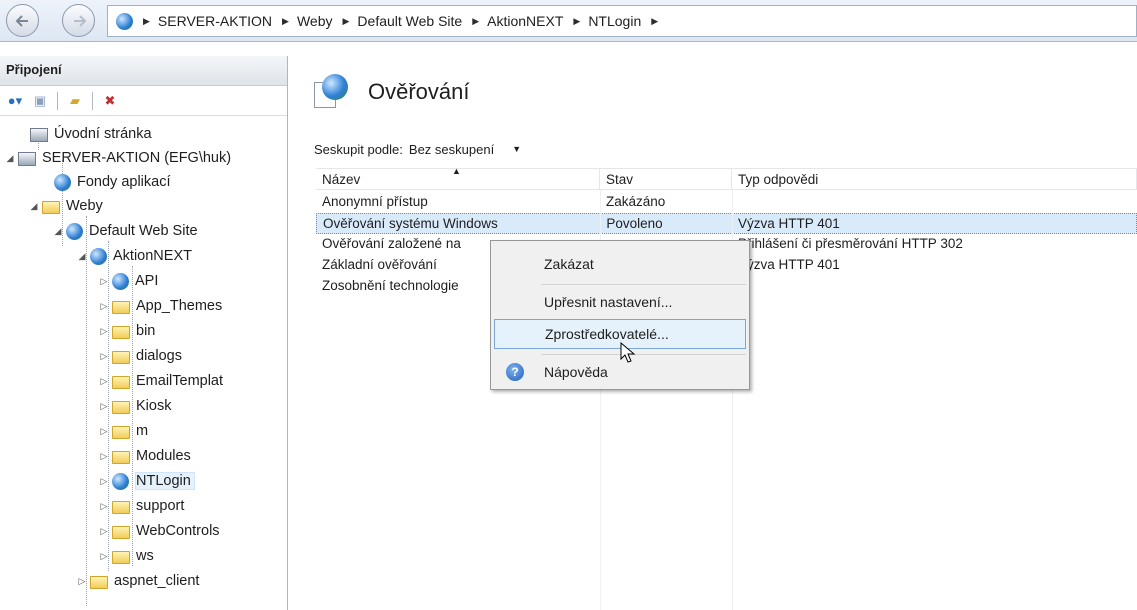 The width and height of the screenshot is (1137, 610). Describe the element at coordinates (517, 149) in the screenshot. I see `dropdown-arrow-icon: ▼` at that location.